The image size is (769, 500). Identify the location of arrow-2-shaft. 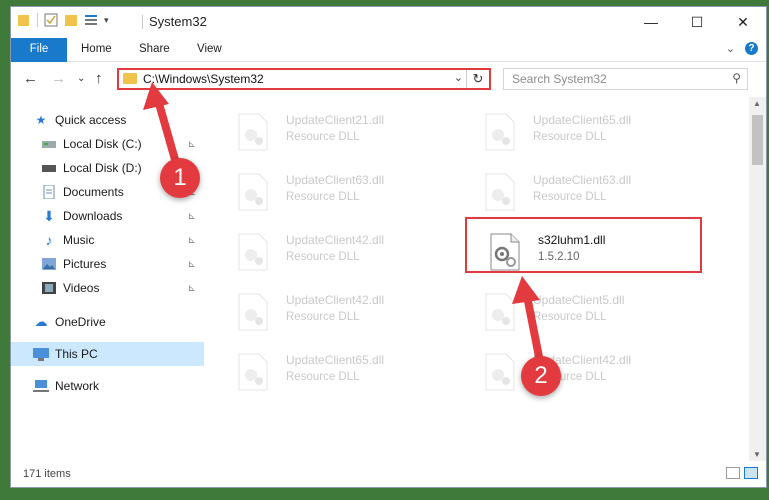
(533, 329).